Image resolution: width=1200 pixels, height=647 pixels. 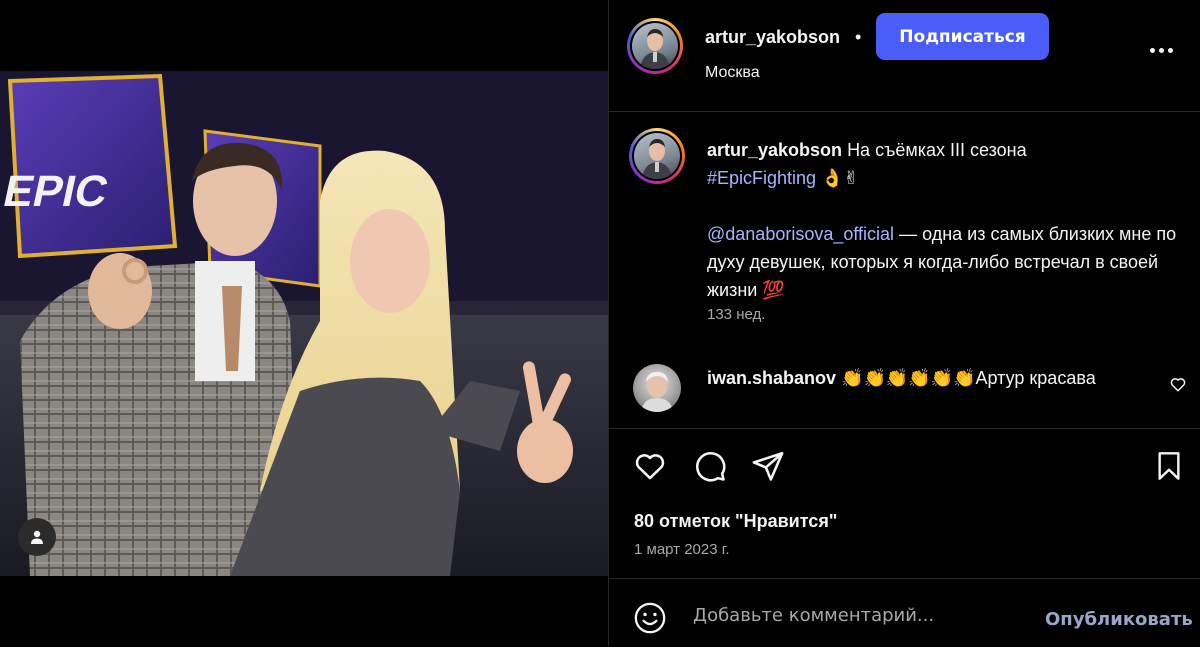 What do you see at coordinates (908, 378) in the screenshot?
I see `comment-emojis: 👏👏👏👏👏👏` at bounding box center [908, 378].